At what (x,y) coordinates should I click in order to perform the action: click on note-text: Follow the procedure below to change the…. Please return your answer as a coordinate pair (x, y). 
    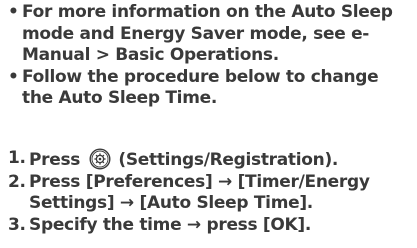
    Looking at the image, I should click on (200, 87).